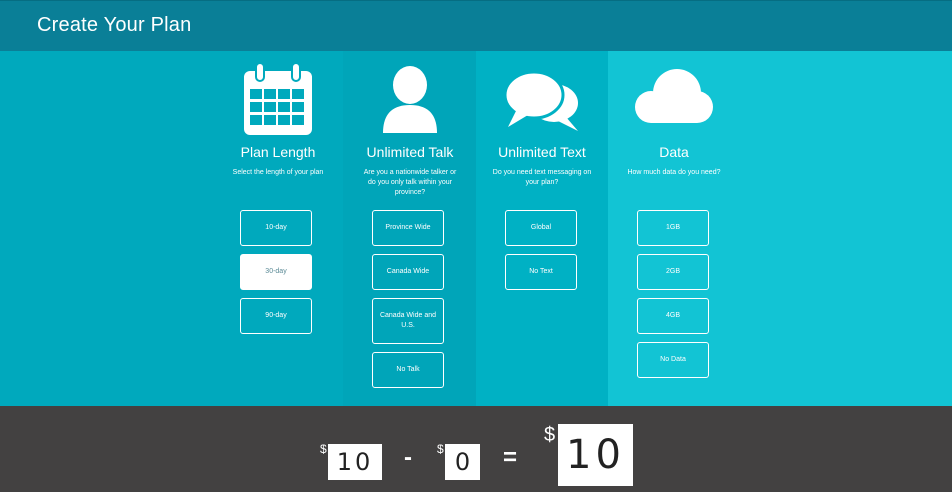  What do you see at coordinates (673, 360) in the screenshot?
I see `option-no-data: No Data` at bounding box center [673, 360].